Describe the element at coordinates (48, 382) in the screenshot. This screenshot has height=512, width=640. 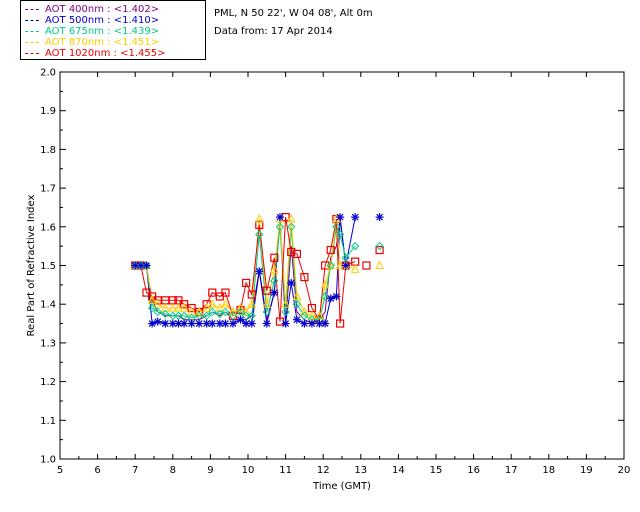
I see `y-tick-label: 1.2` at that location.